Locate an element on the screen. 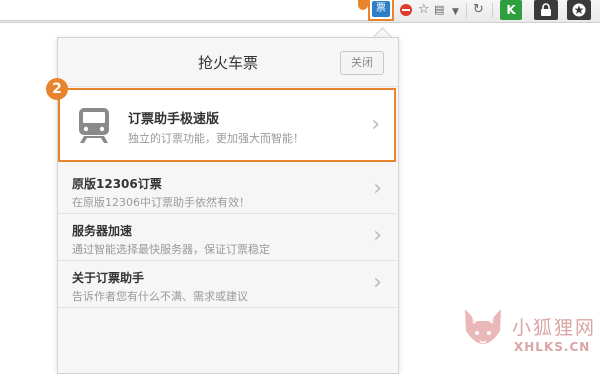  address-bar is located at coordinates (186, 10).